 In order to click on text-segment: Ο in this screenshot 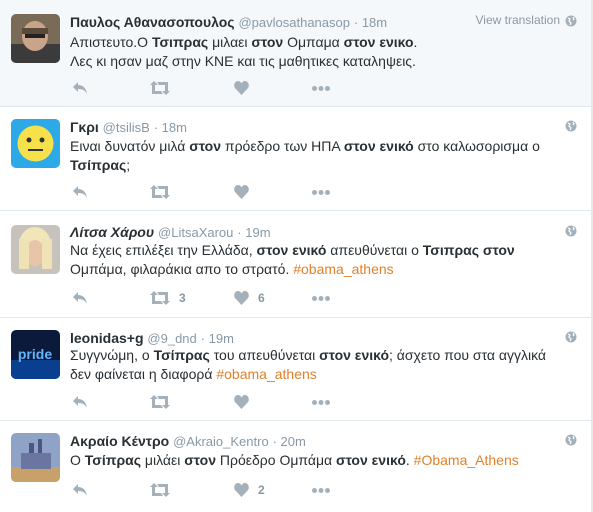, I will do `click(77, 460)`.